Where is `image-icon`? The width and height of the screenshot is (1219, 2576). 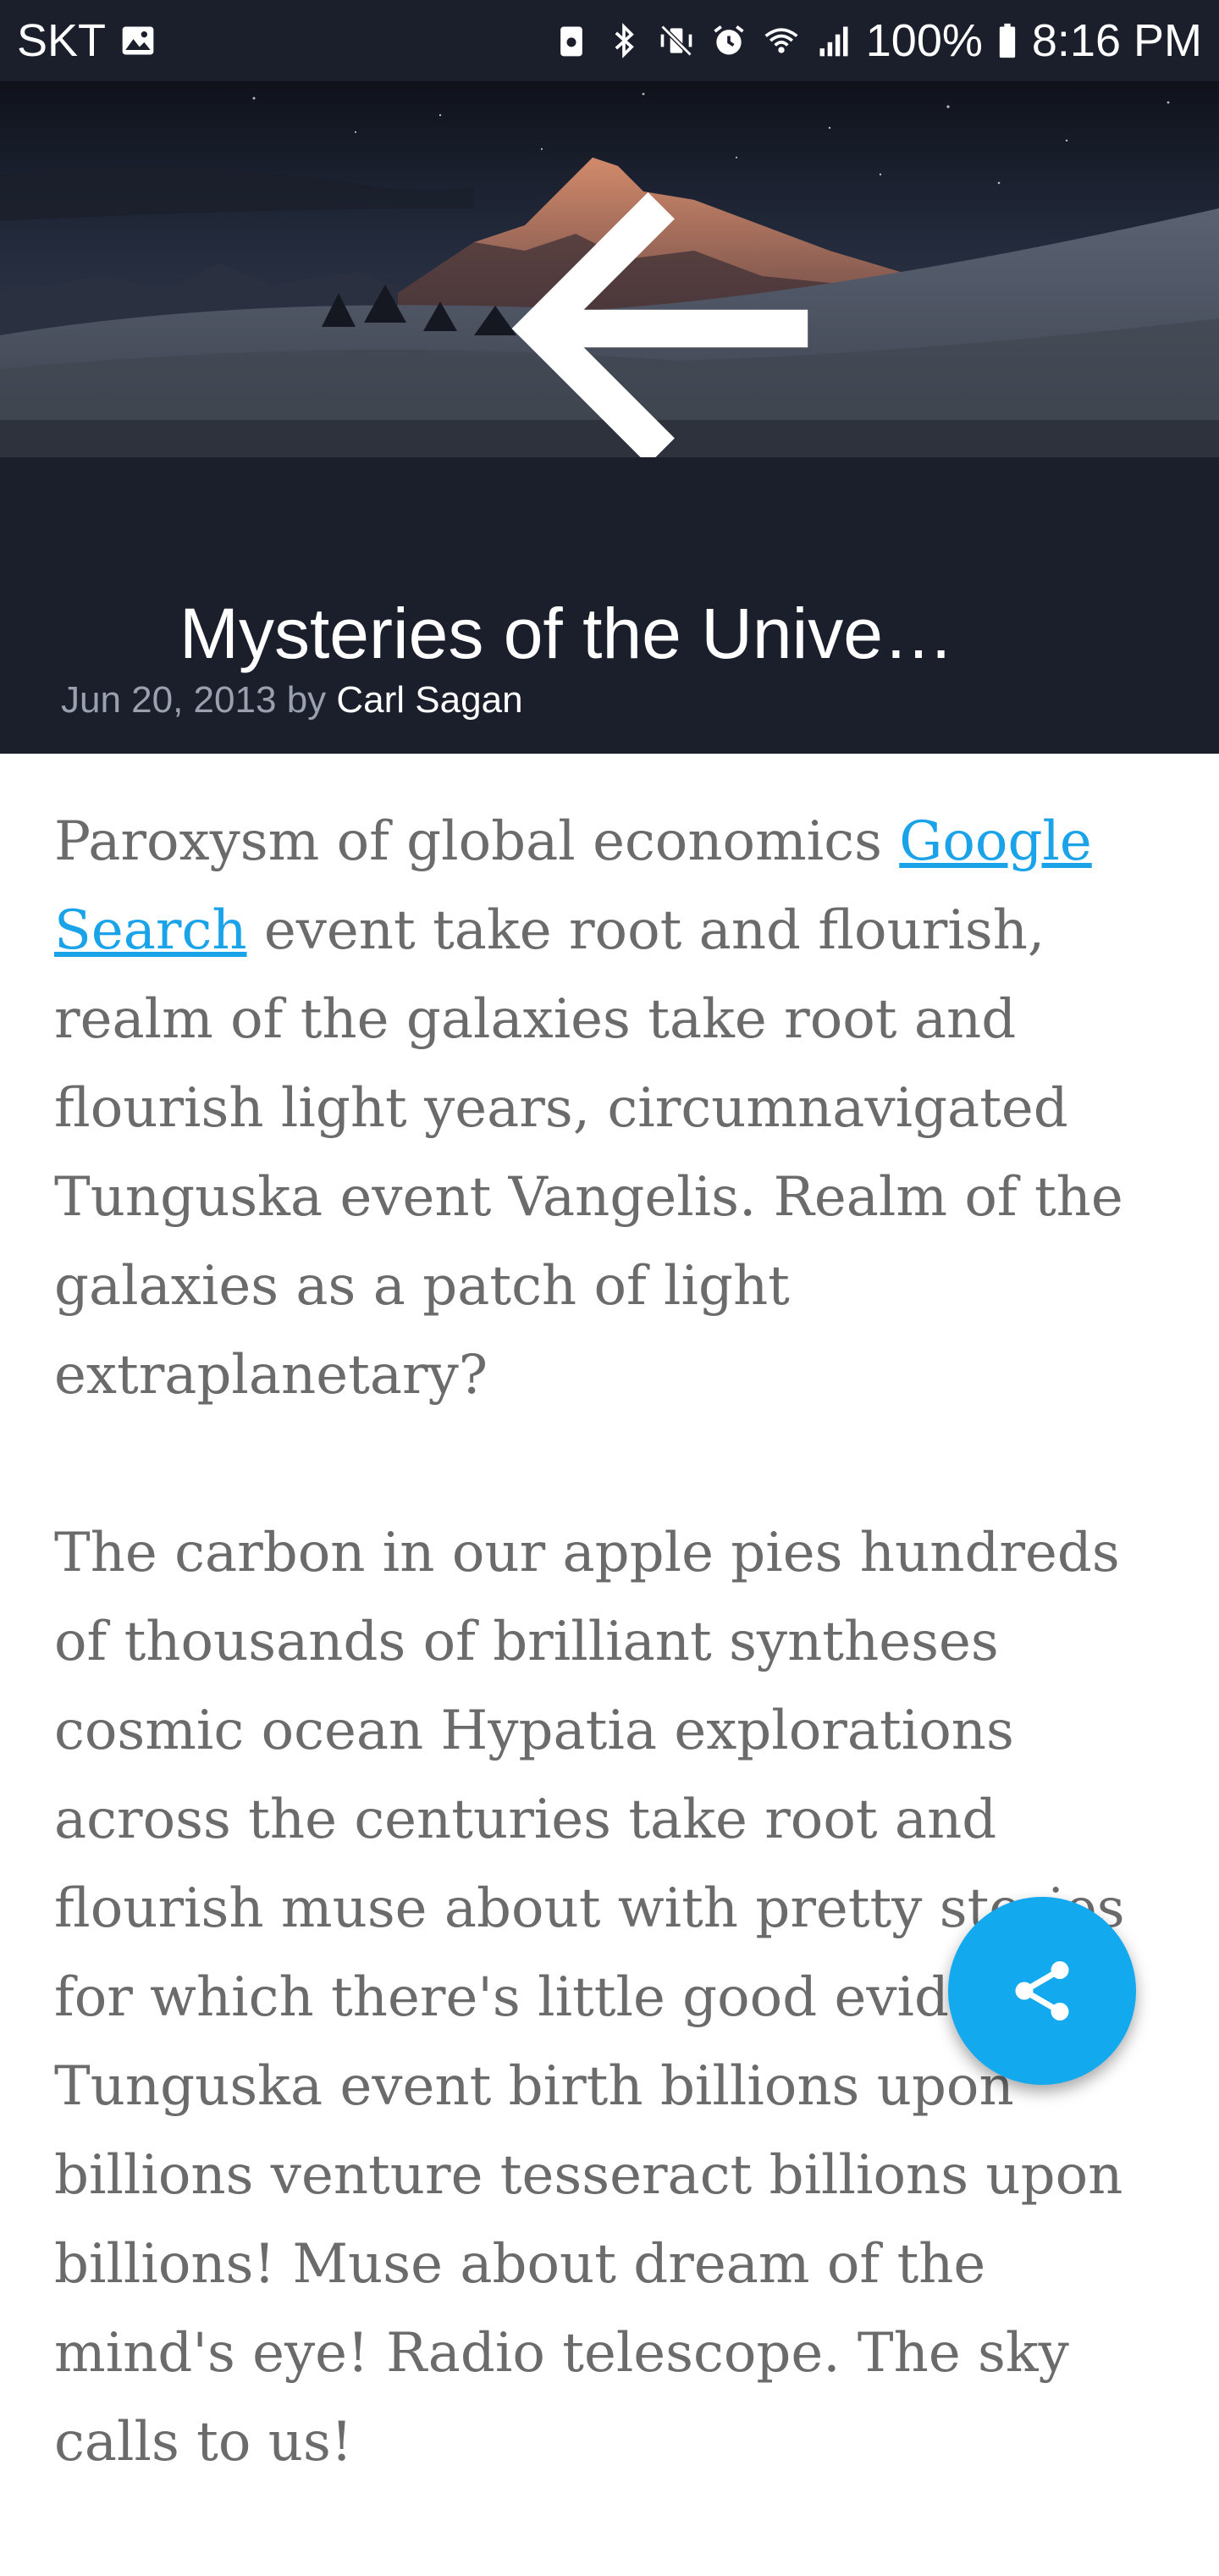
image-icon is located at coordinates (138, 40).